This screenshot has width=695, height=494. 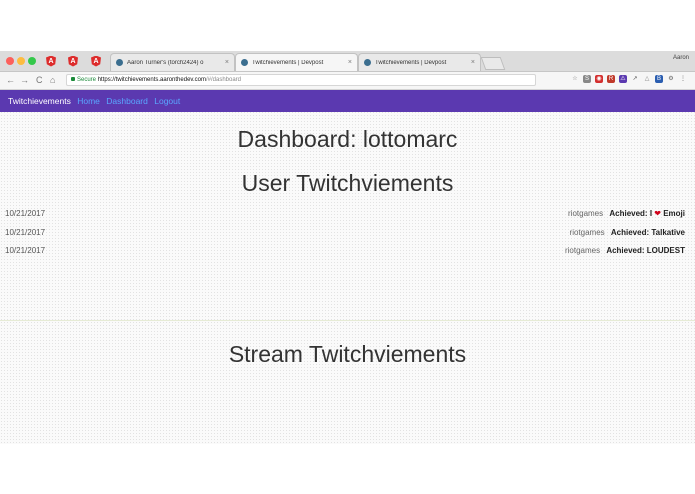 What do you see at coordinates (587, 79) in the screenshot?
I see `extension-icon: S` at bounding box center [587, 79].